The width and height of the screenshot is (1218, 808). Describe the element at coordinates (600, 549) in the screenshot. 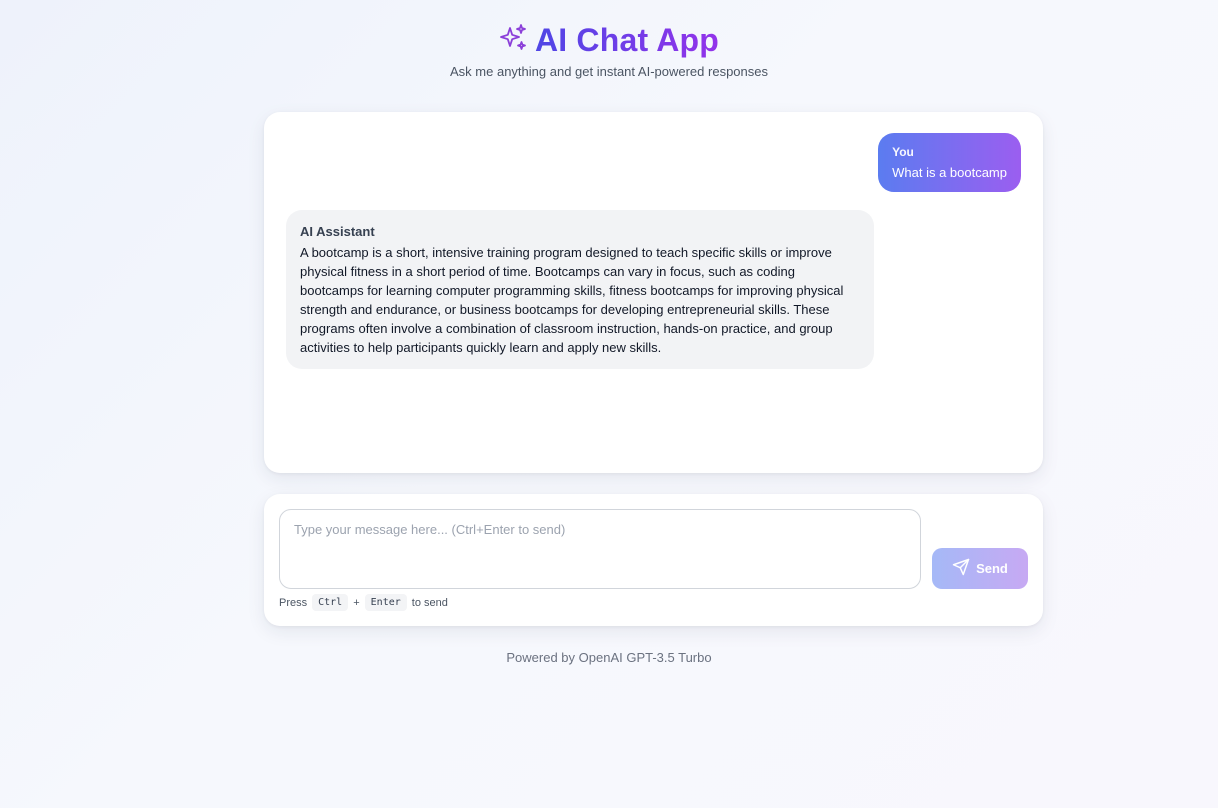

I see `message-input` at that location.